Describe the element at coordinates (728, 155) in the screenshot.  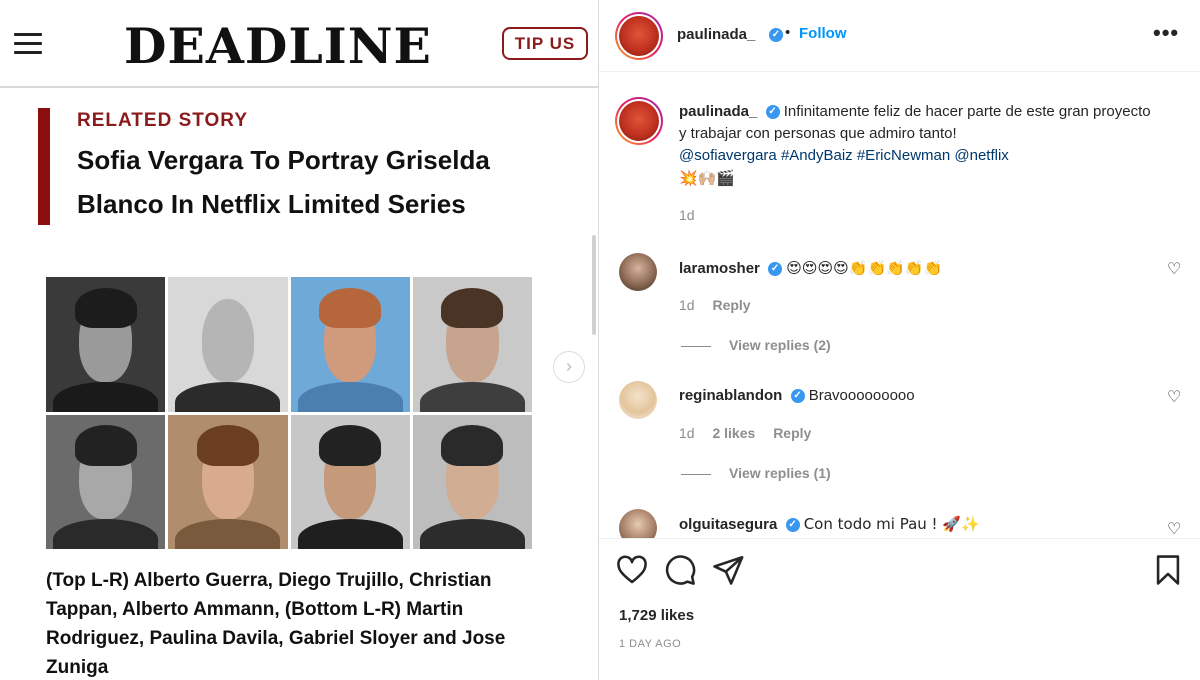
I see `mention-link: @sofiavergara` at that location.